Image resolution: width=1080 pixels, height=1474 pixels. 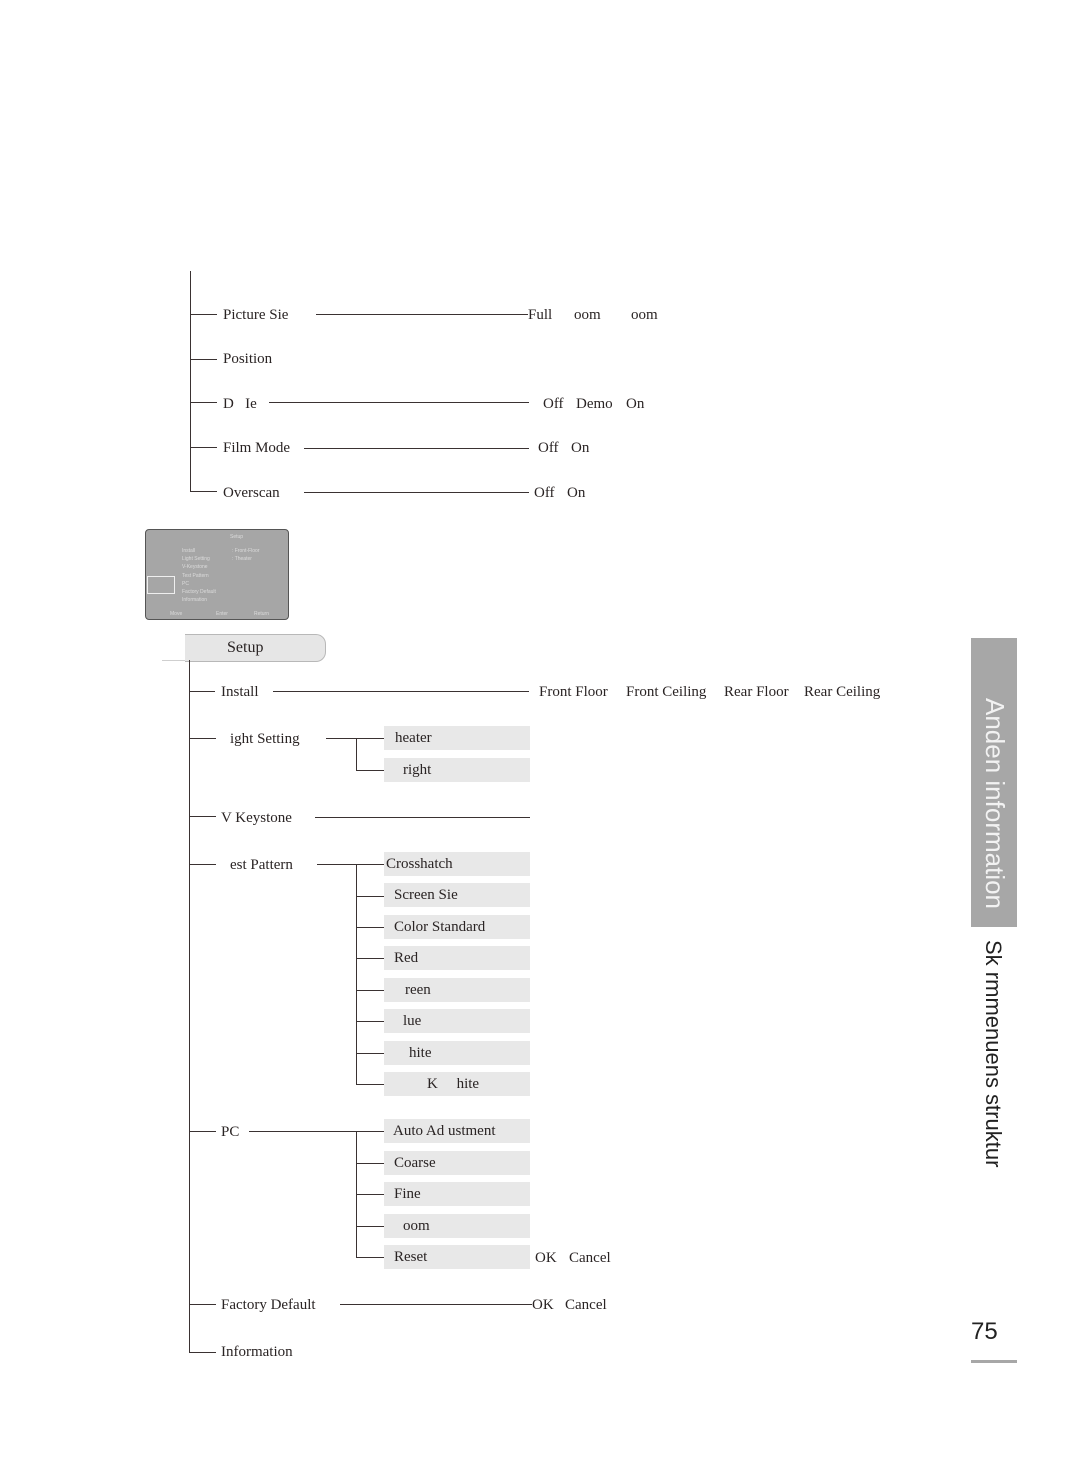 I want to click on option-color-standard: Color Standard, so click(x=457, y=927).